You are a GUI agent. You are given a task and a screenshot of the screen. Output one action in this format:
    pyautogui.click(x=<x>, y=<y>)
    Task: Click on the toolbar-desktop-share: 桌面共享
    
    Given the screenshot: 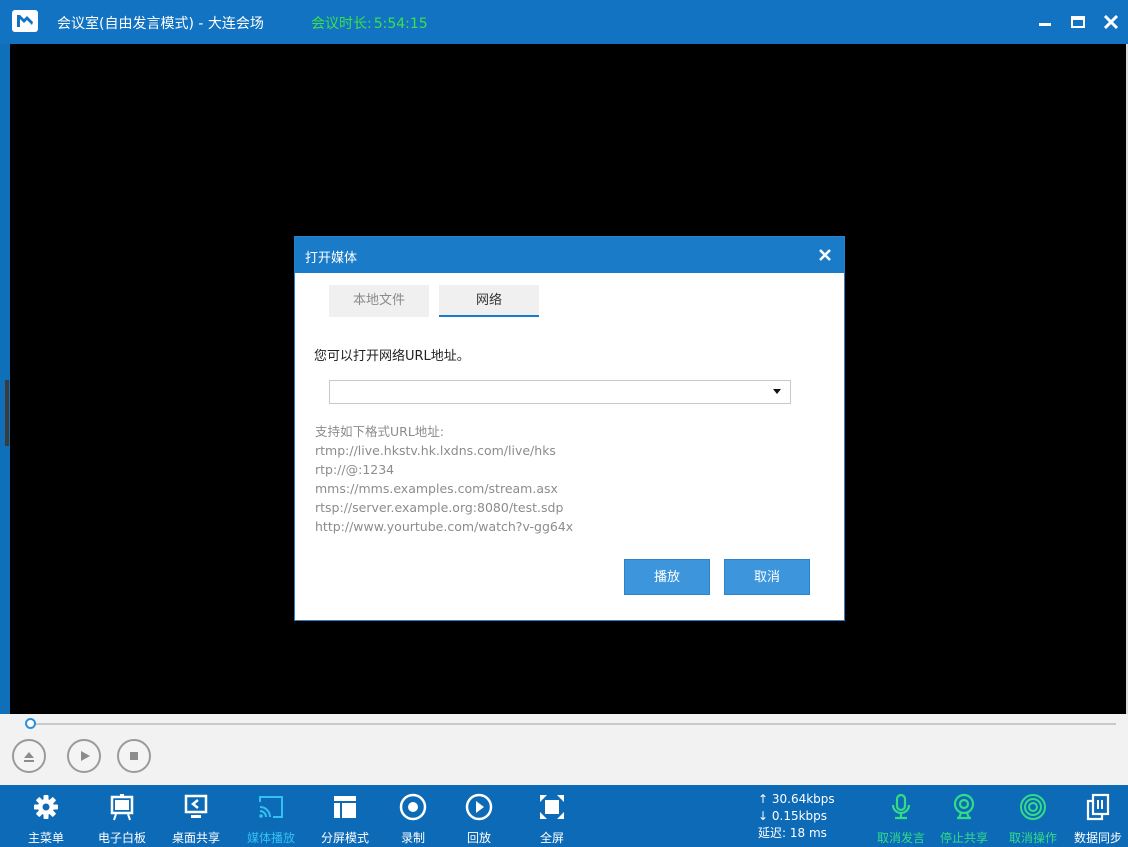 What is the action you would take?
    pyautogui.click(x=196, y=816)
    